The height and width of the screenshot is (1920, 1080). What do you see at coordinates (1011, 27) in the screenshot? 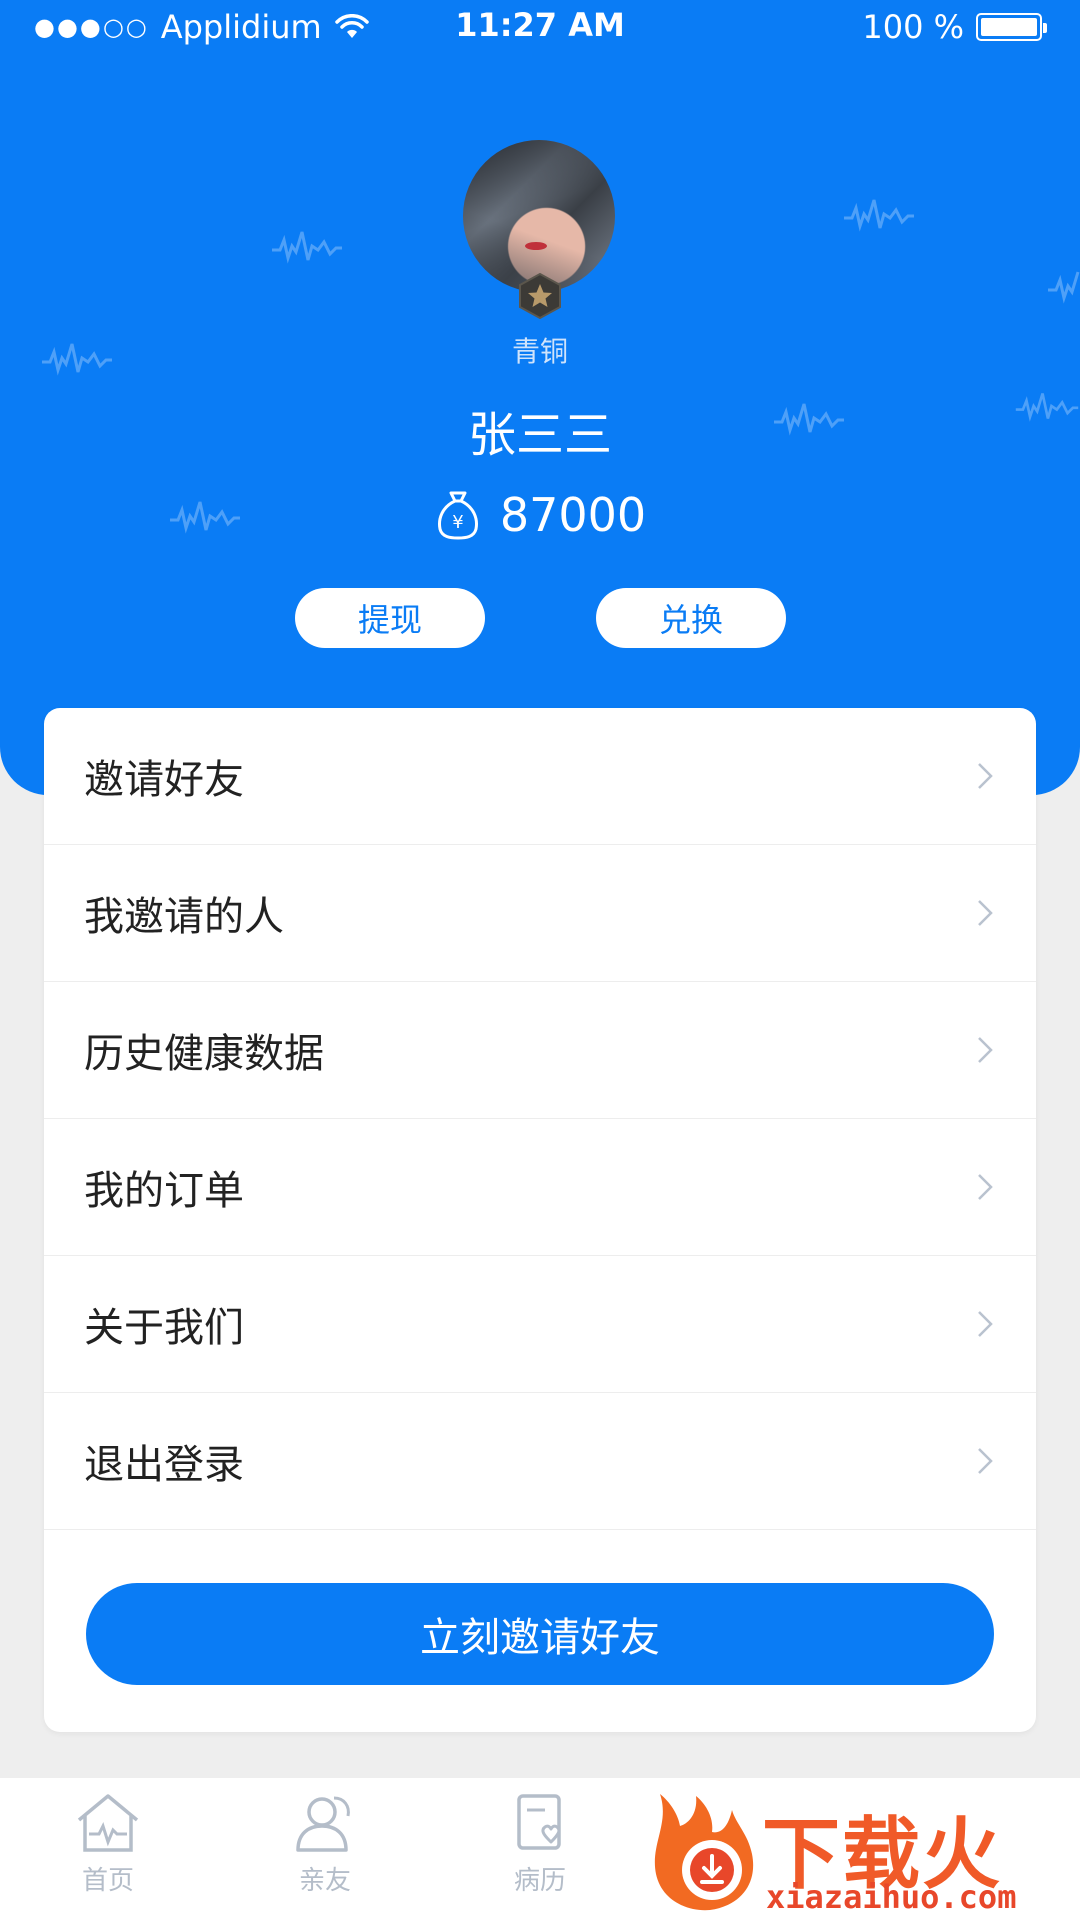
I see `battery-icon` at bounding box center [1011, 27].